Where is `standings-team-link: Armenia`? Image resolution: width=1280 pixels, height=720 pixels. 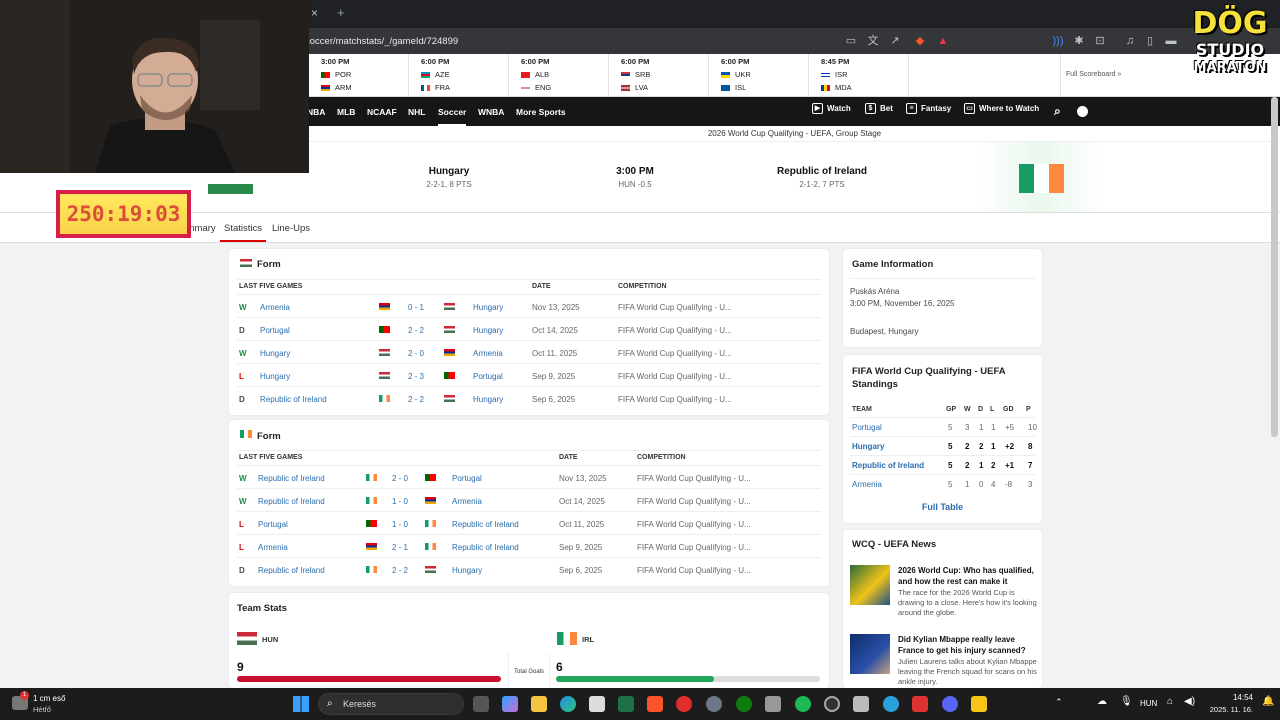
standings-team-link: Armenia is located at coordinates (867, 484).